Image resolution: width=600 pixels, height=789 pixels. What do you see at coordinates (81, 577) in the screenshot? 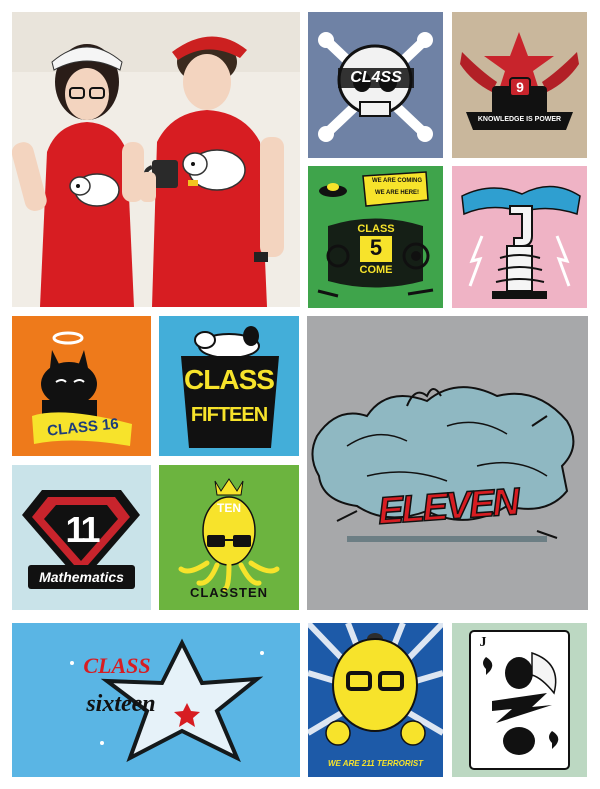
I see `math-label: Mathematics` at bounding box center [81, 577].